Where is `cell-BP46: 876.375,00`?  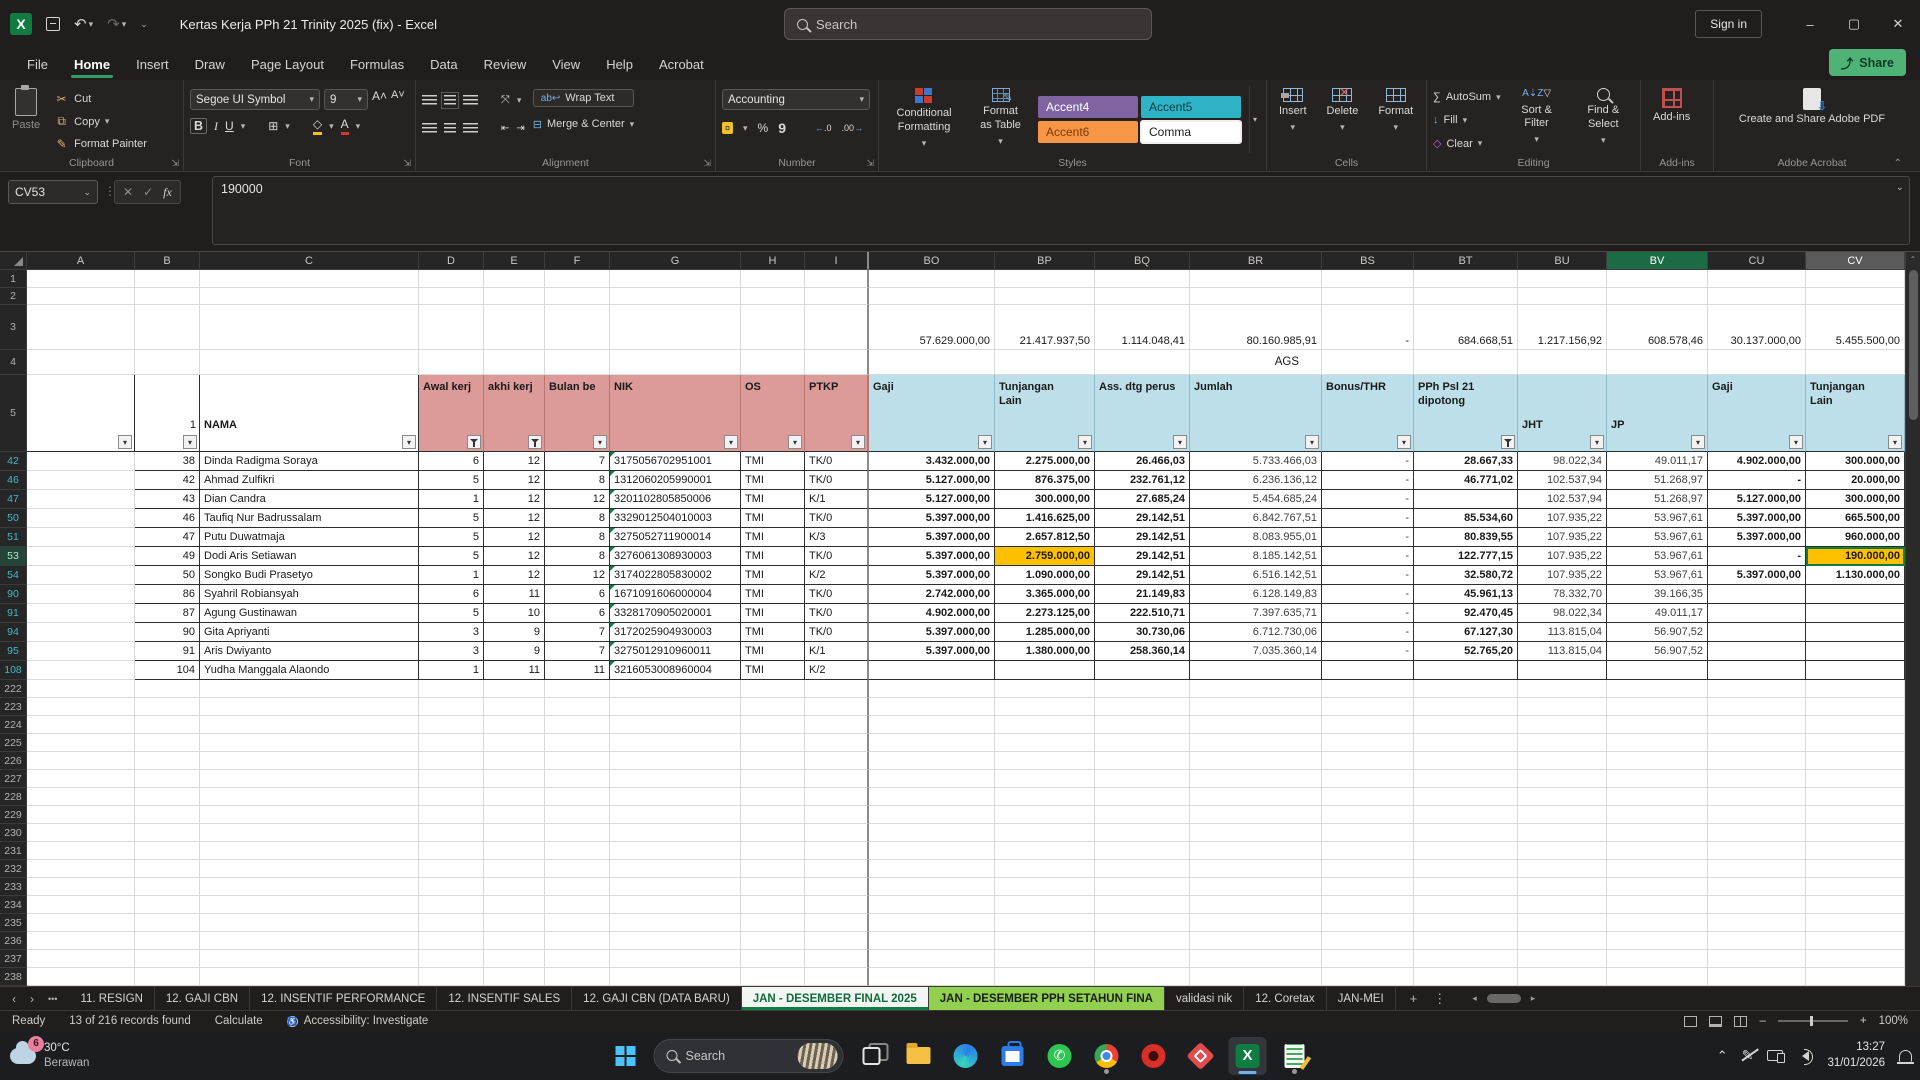
cell-BP46: 876.375,00 is located at coordinates (1045, 480).